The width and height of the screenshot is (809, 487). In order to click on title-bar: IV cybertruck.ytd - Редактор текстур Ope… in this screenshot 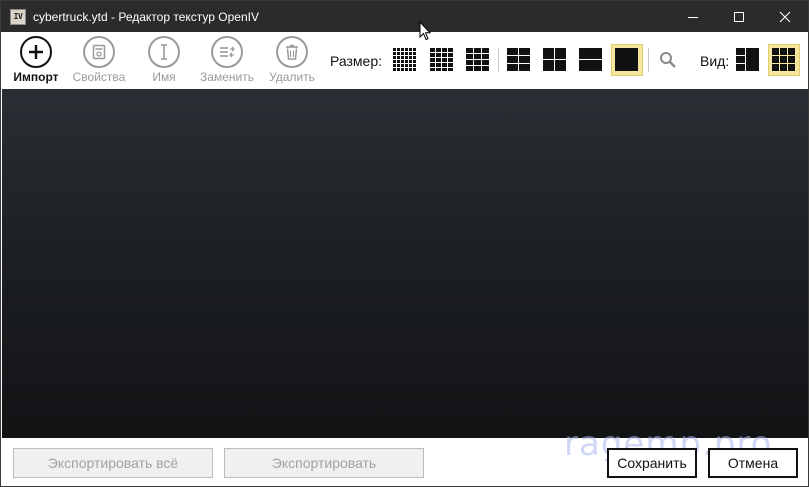, I will do `click(404, 16)`.